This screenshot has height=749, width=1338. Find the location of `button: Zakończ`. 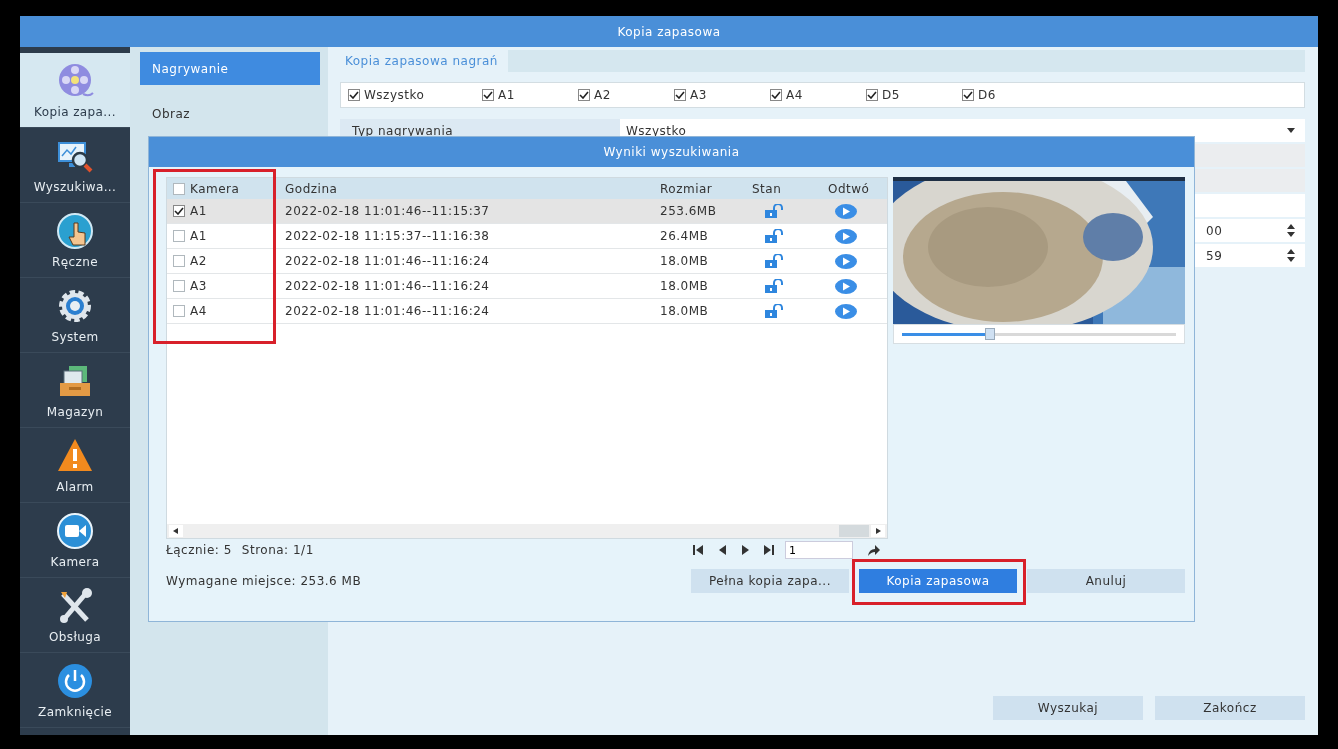

button: Zakończ is located at coordinates (1230, 708).